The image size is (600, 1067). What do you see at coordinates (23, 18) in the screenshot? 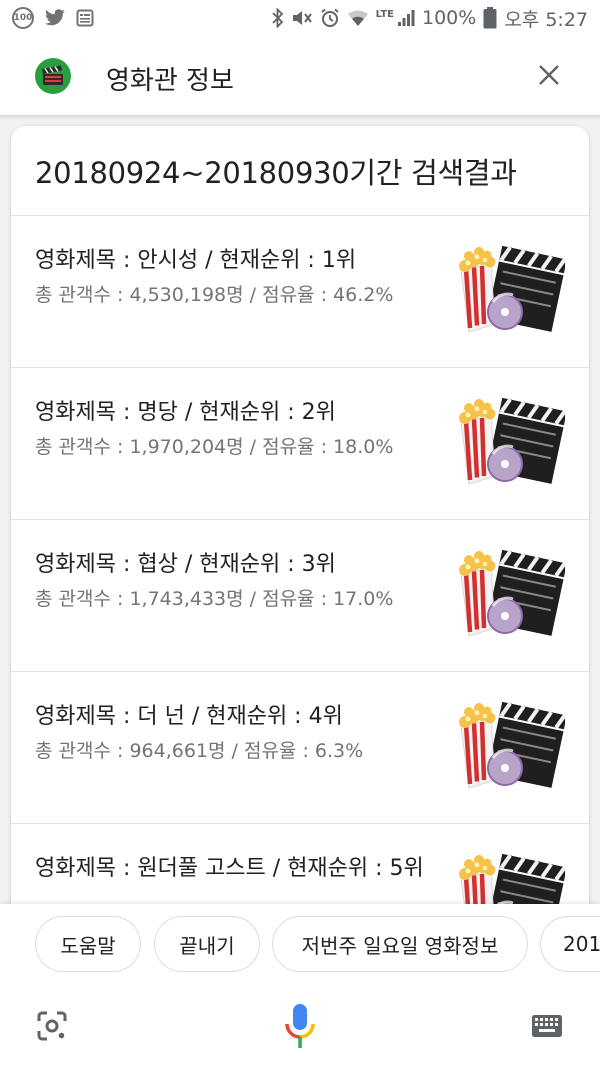
I see `notification-count-badge: 100` at bounding box center [23, 18].